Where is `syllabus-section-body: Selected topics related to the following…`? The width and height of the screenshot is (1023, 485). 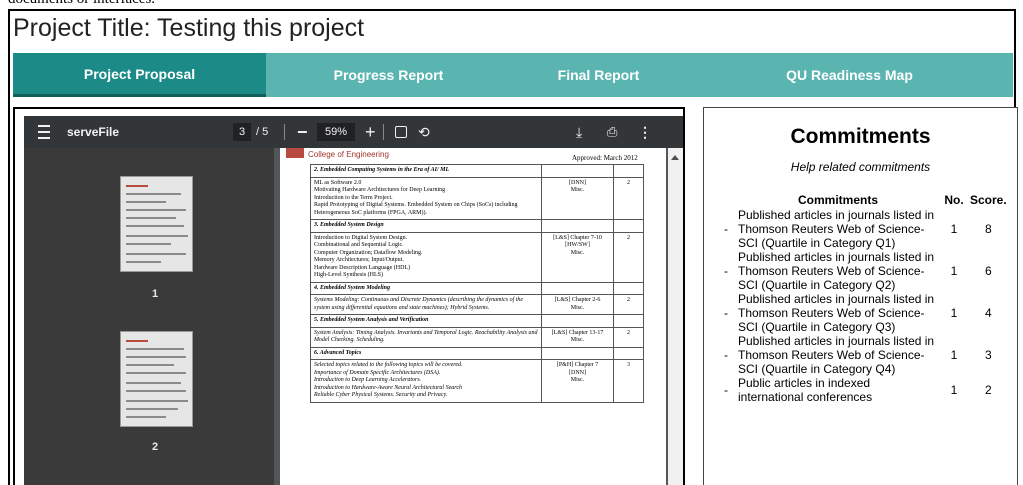 syllabus-section-body: Selected topics related to the following… is located at coordinates (426, 381).